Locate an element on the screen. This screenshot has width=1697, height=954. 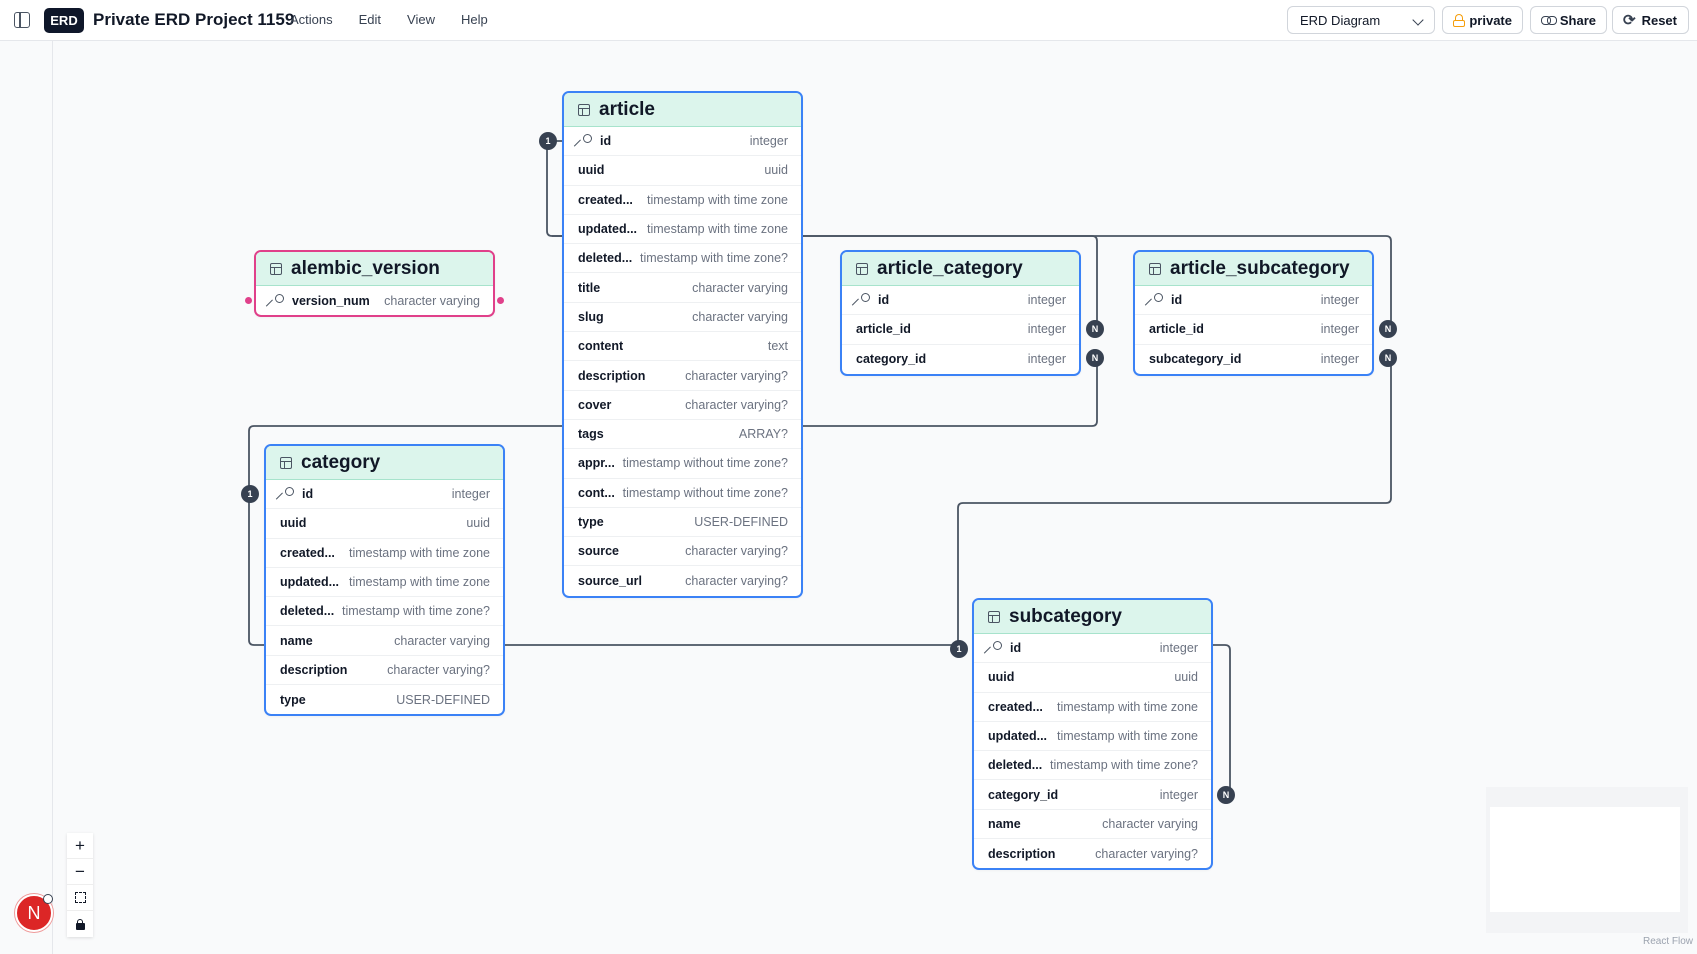
menu-actions: Actions is located at coordinates (311, 19).